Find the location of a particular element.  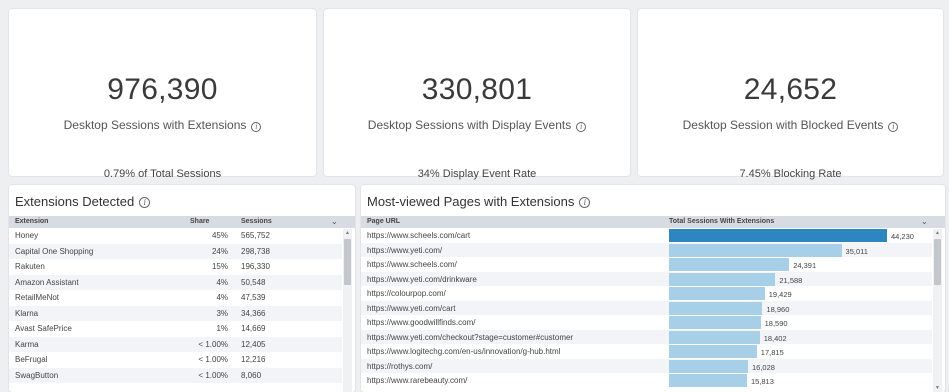

extension-name-cell: Amazon Assistant is located at coordinates (47, 282).